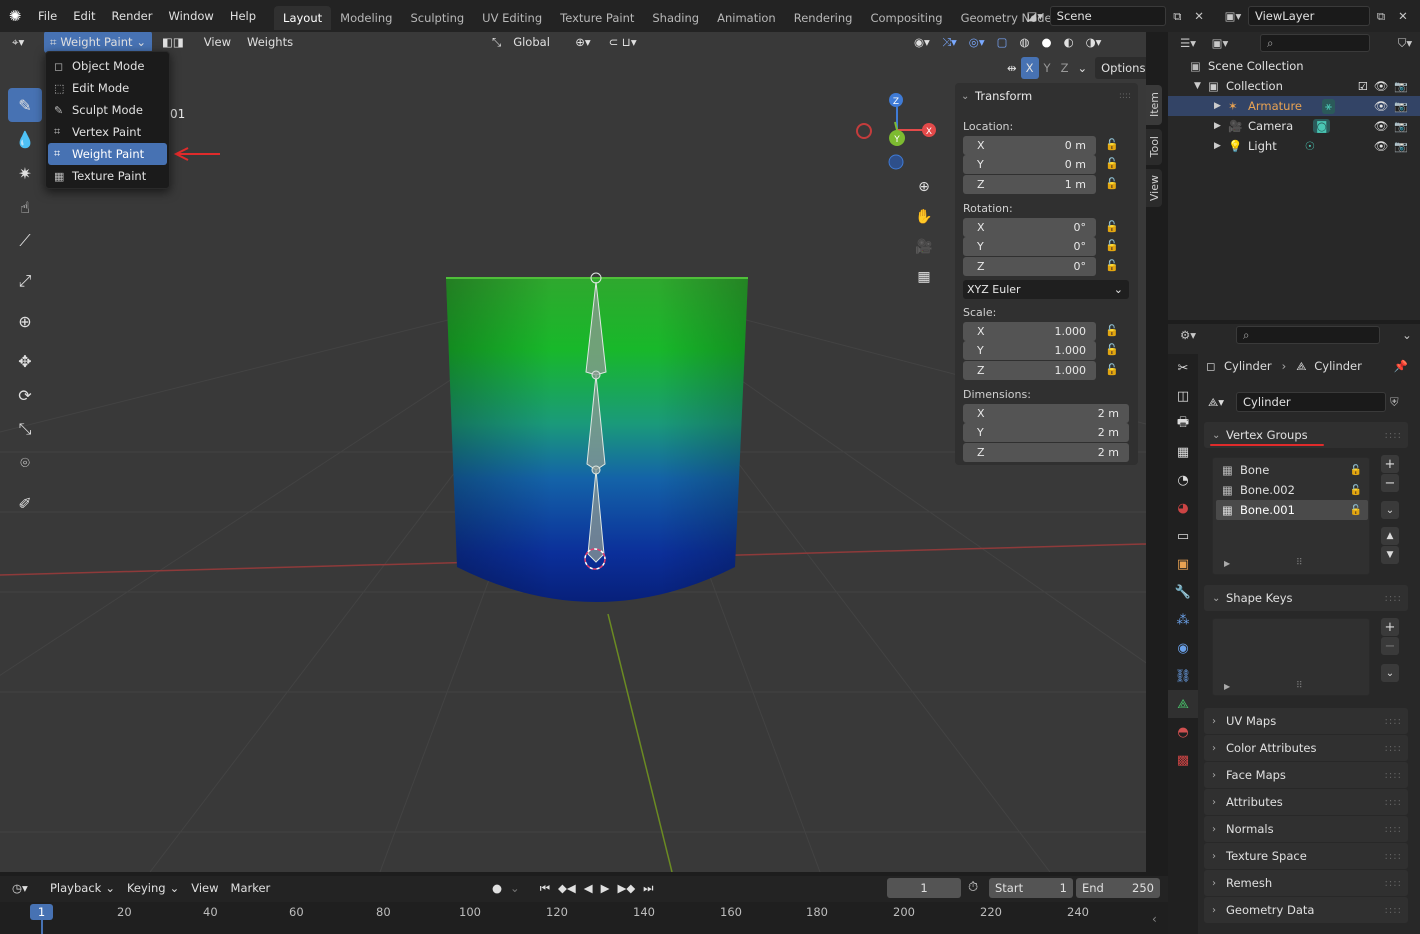 This screenshot has height=934, width=1420. Describe the element at coordinates (1294, 126) in the screenshot. I see `outliner-item-camera: ▶ 🎥 Camera ◙ 👁 📷` at that location.